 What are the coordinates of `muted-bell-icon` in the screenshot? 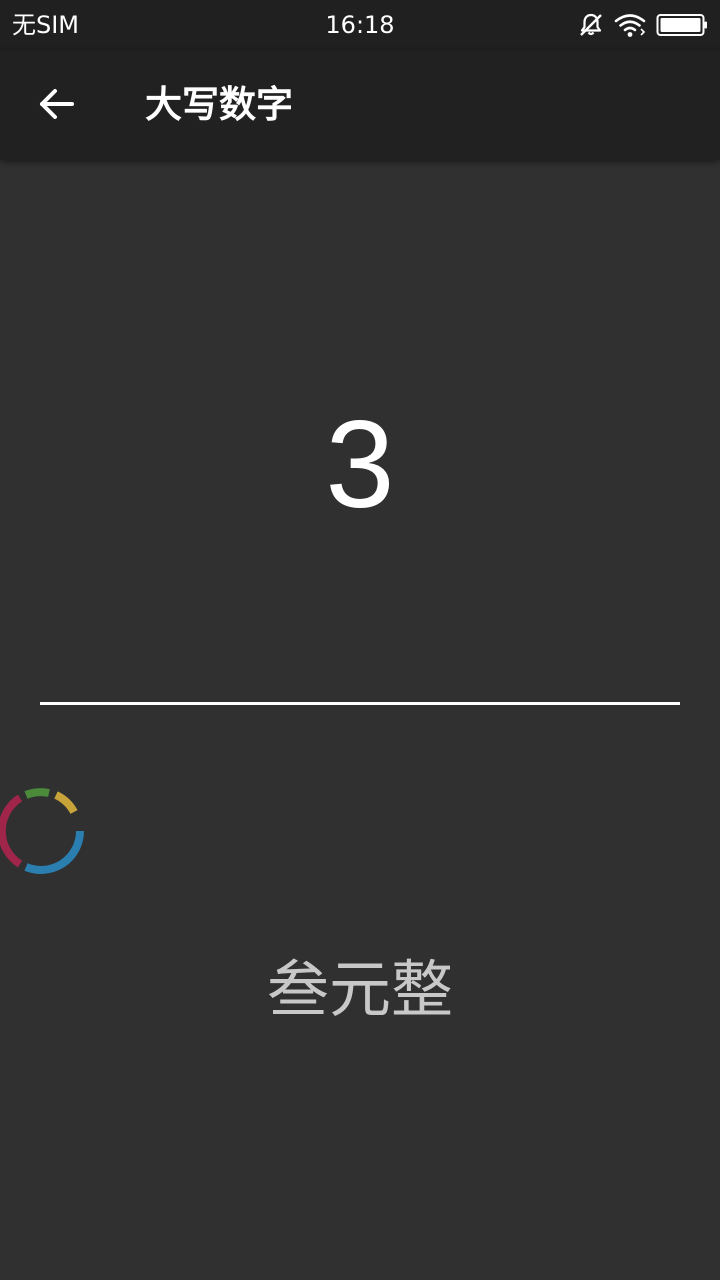 It's located at (591, 25).